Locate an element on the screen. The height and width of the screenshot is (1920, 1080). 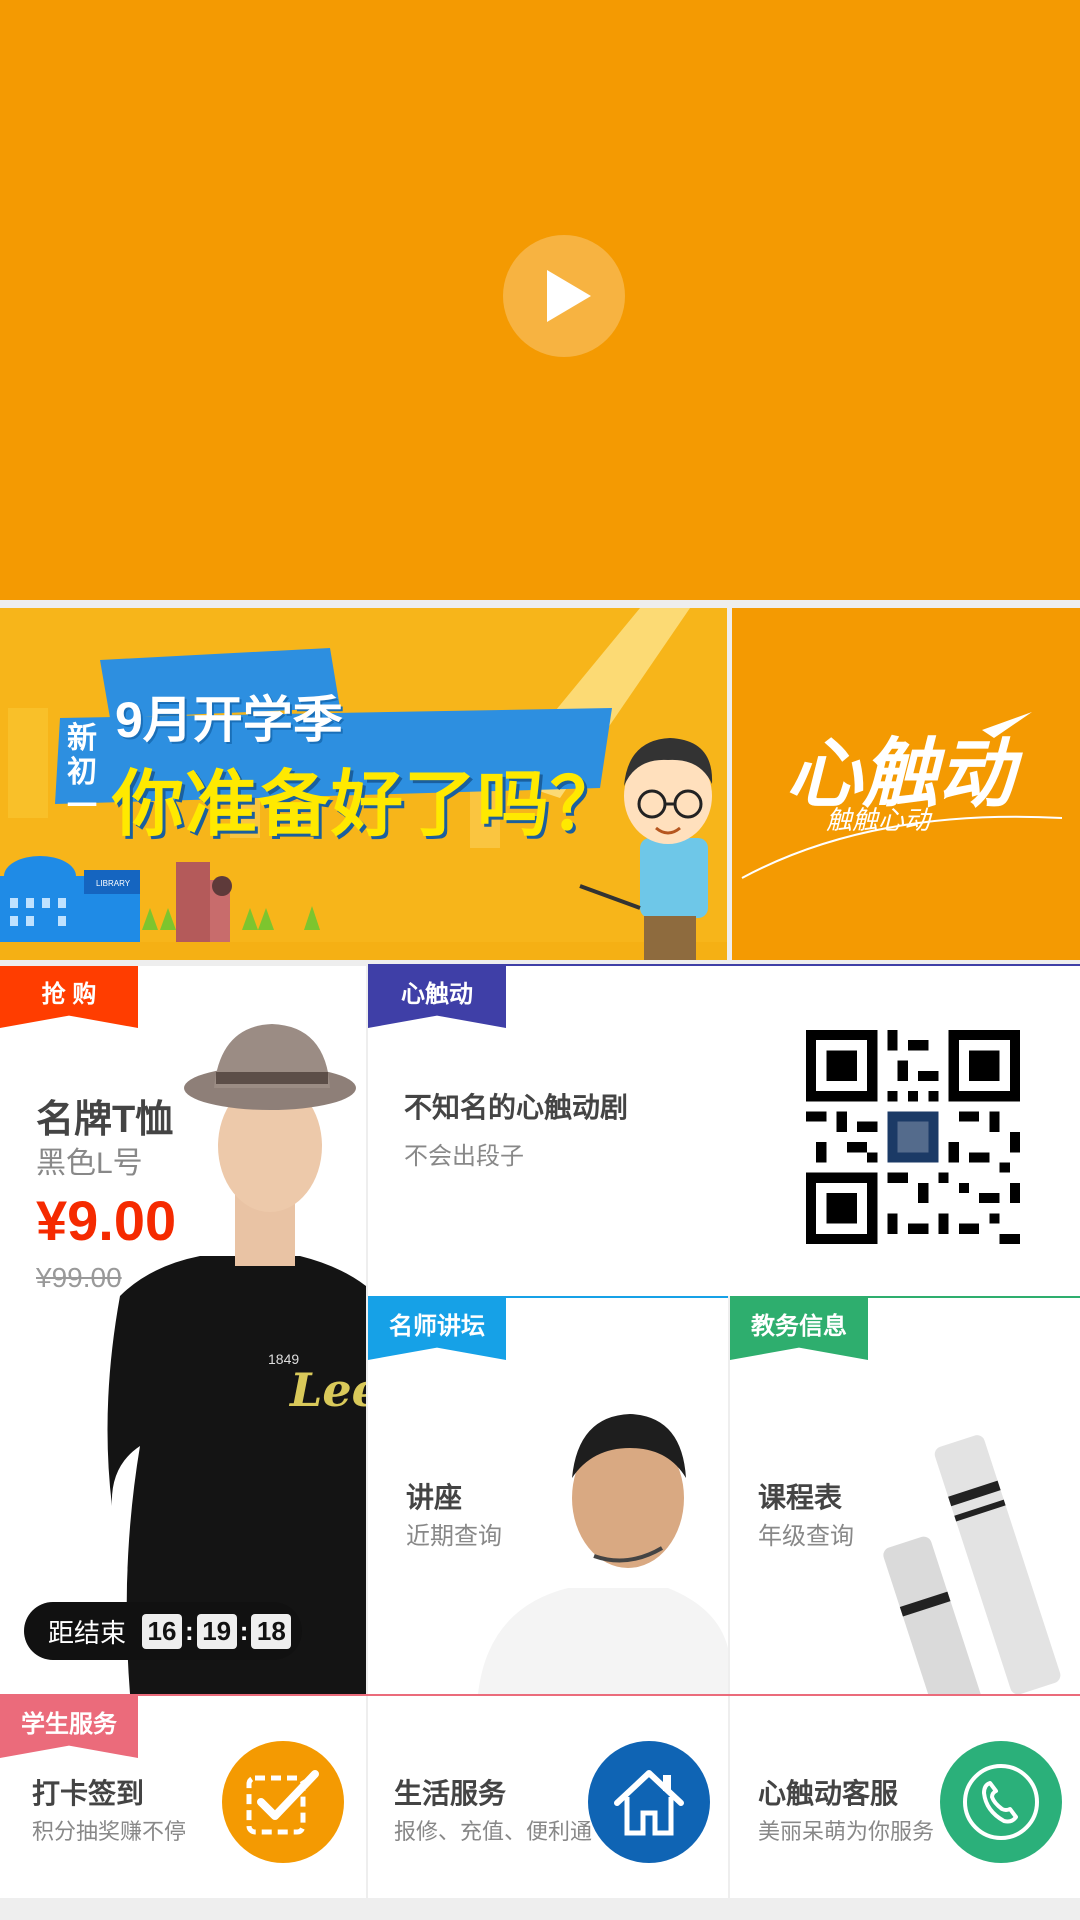
banner-headline-big: 你准备好了吗？ is located at coordinates (368, 805).